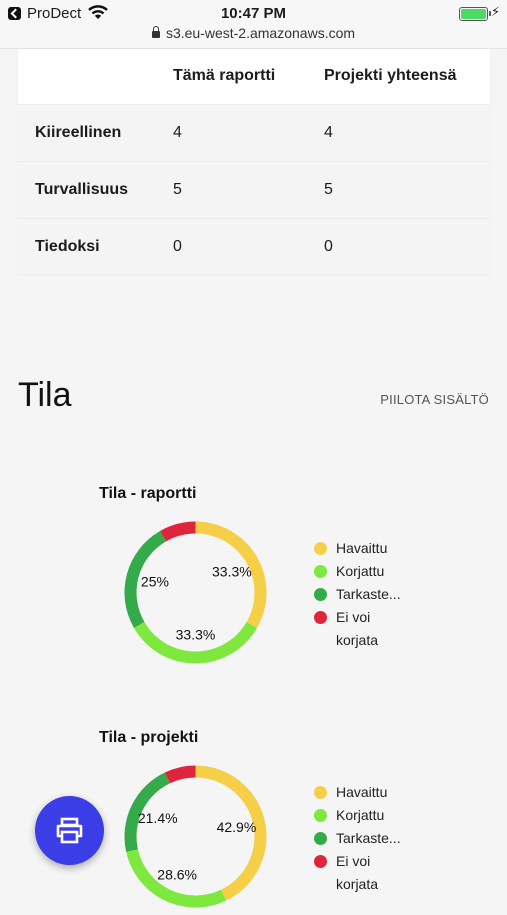 This screenshot has height=915, width=507. I want to click on row-value-report: 0, so click(177, 246).